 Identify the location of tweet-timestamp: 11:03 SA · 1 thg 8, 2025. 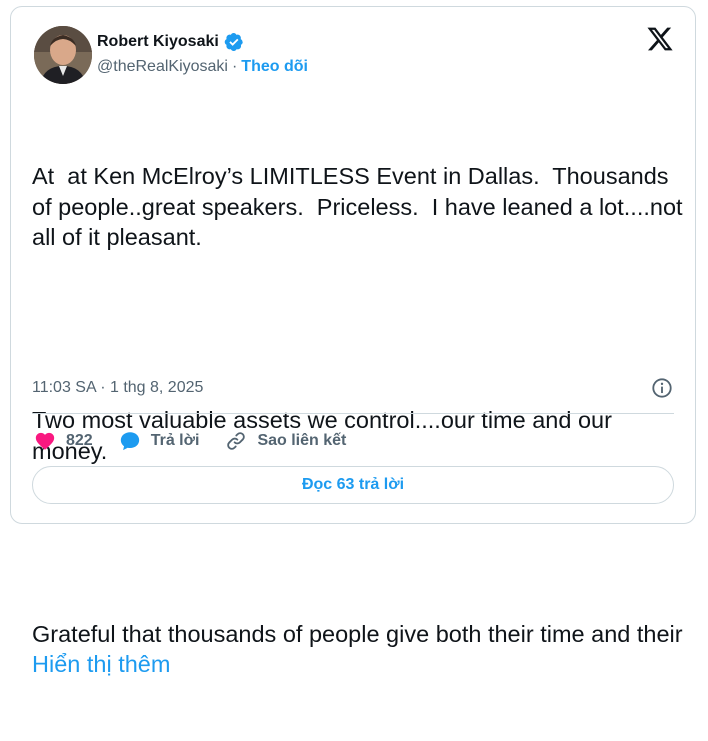
(117, 388).